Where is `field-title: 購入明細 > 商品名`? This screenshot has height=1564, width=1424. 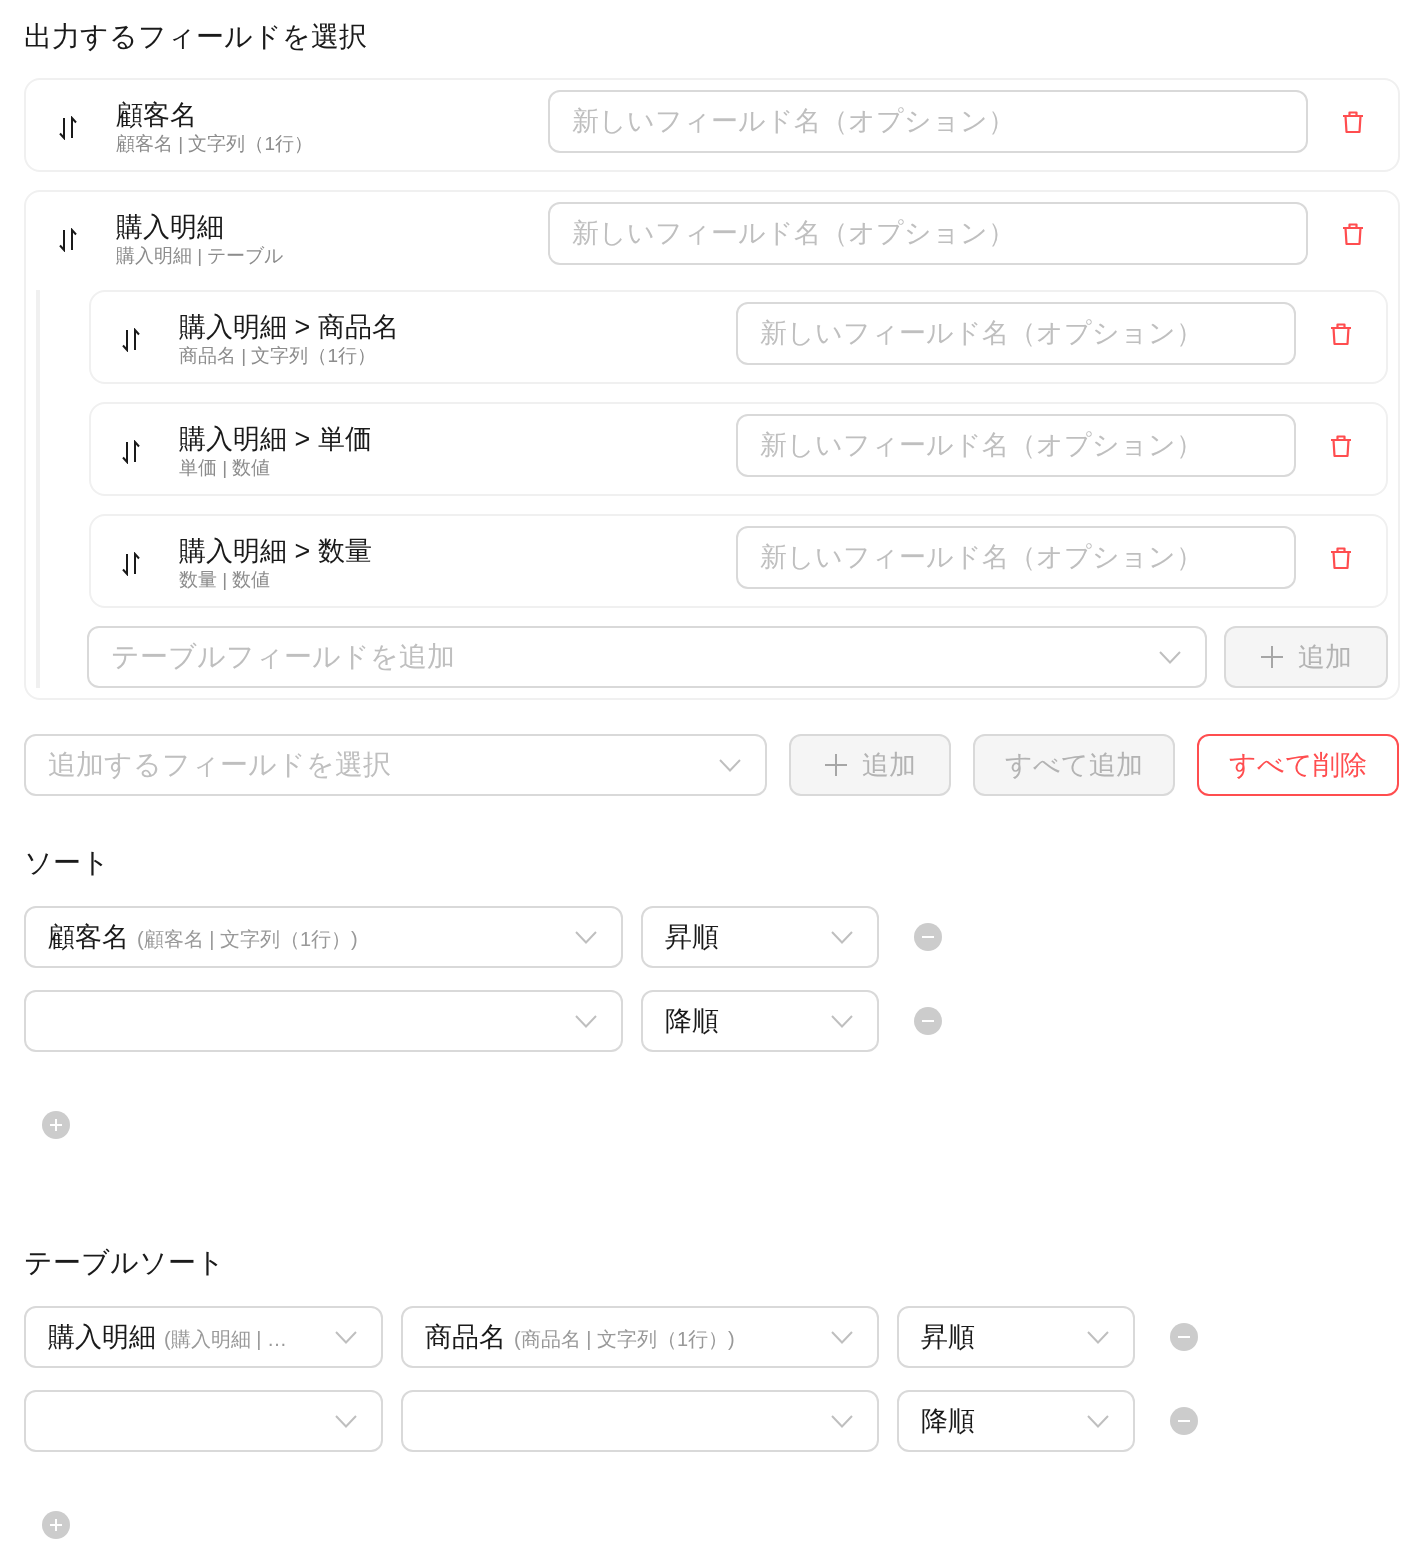
field-title: 購入明細 > 商品名 is located at coordinates (289, 327).